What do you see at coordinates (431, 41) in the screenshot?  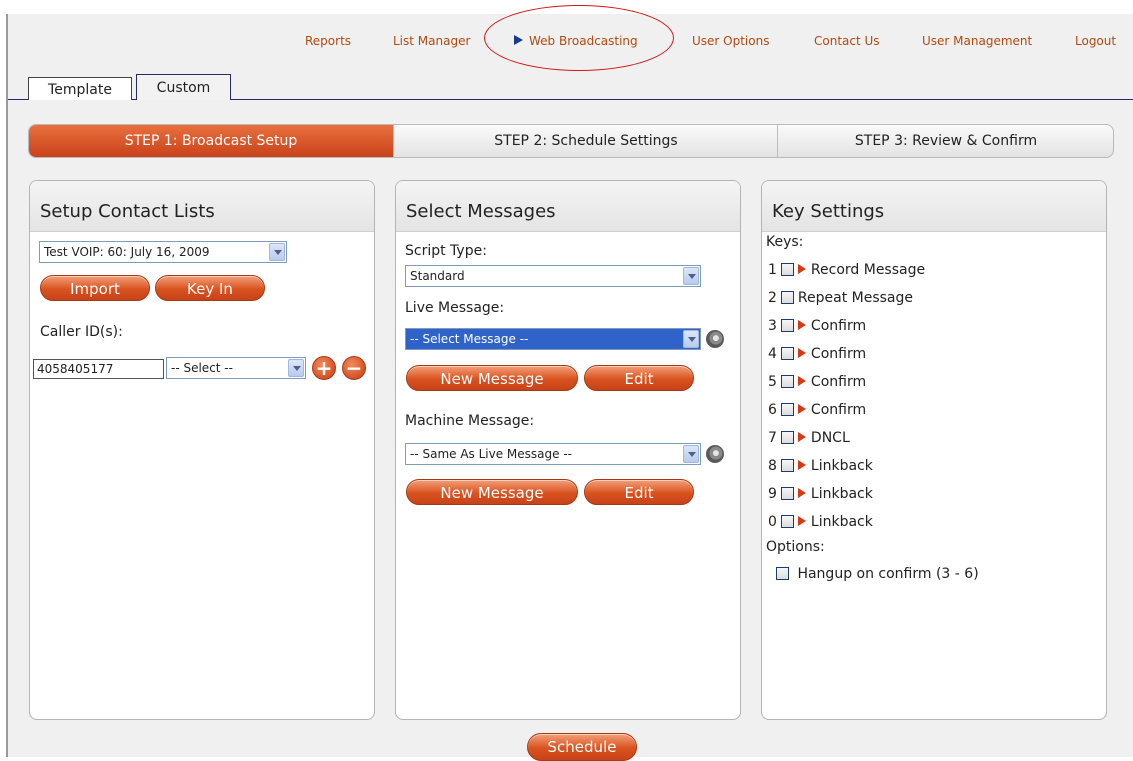 I see `nav-list-manager: List Manager` at bounding box center [431, 41].